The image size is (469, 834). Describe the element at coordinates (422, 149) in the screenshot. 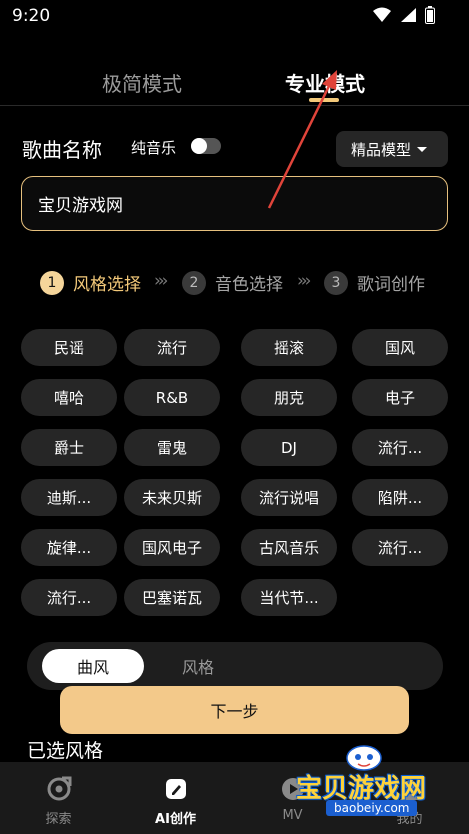

I see `caret-down-icon` at that location.